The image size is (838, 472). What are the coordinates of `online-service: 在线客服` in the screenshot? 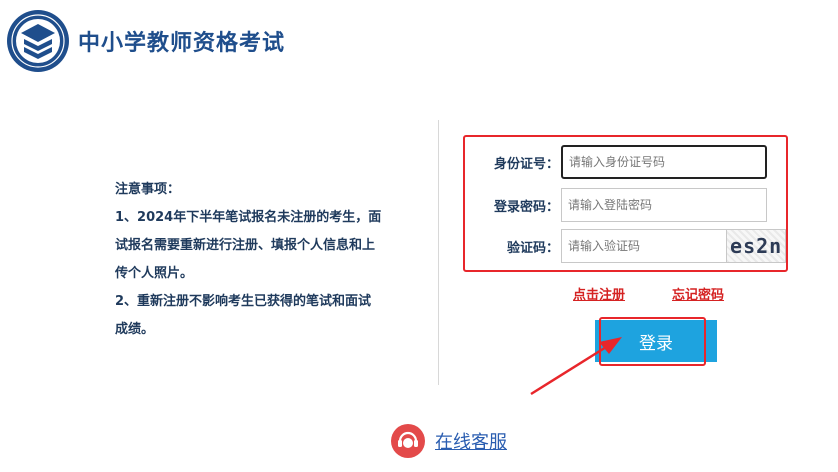 It's located at (449, 441).